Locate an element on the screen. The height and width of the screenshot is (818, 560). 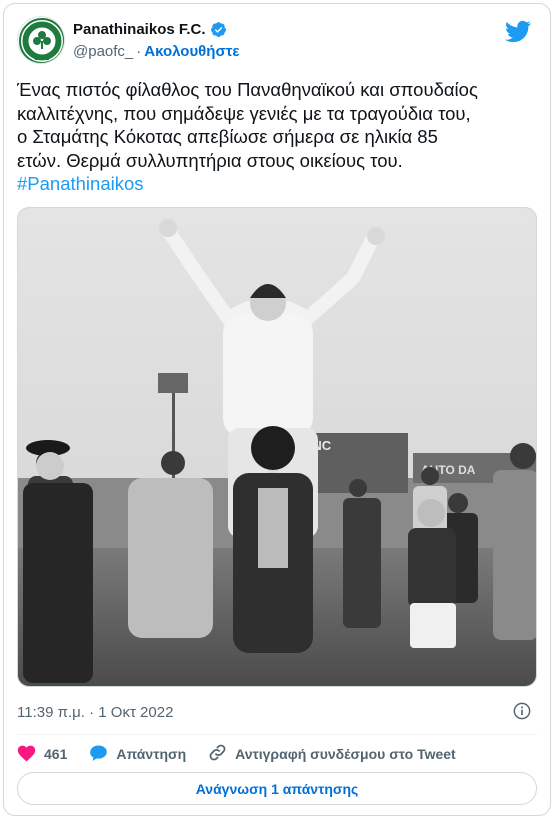
reply-button: Απάντηση is located at coordinates (137, 754).